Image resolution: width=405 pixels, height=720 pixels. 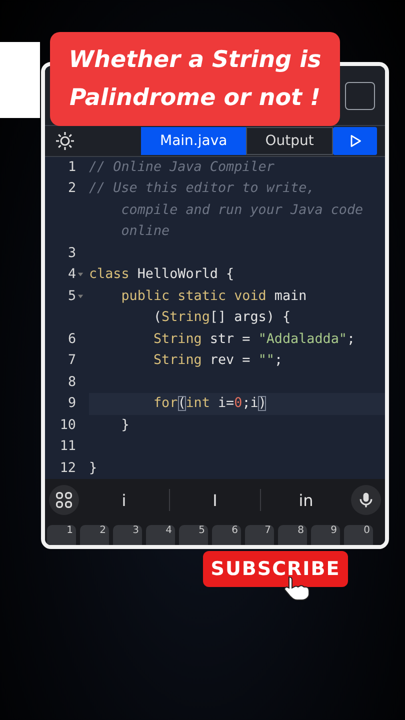 What do you see at coordinates (275, 569) in the screenshot?
I see `subscribe-button: SUBSCRIBE` at bounding box center [275, 569].